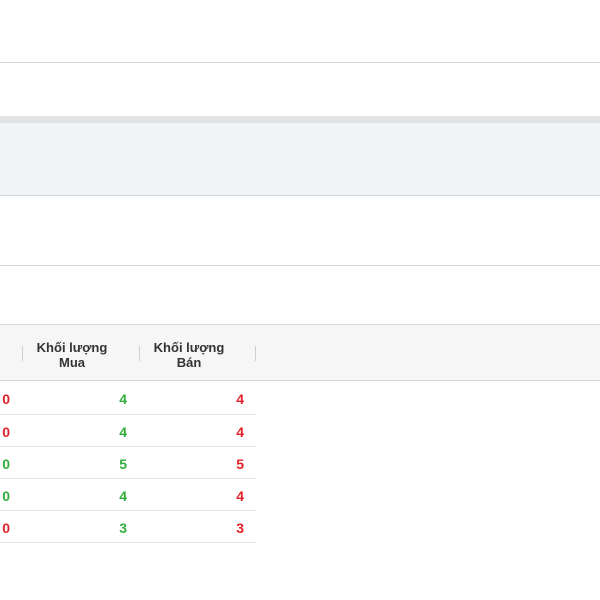 Image resolution: width=600 pixels, height=600 pixels. Describe the element at coordinates (123, 528) in the screenshot. I see `buy-volume-cell: 3` at that location.